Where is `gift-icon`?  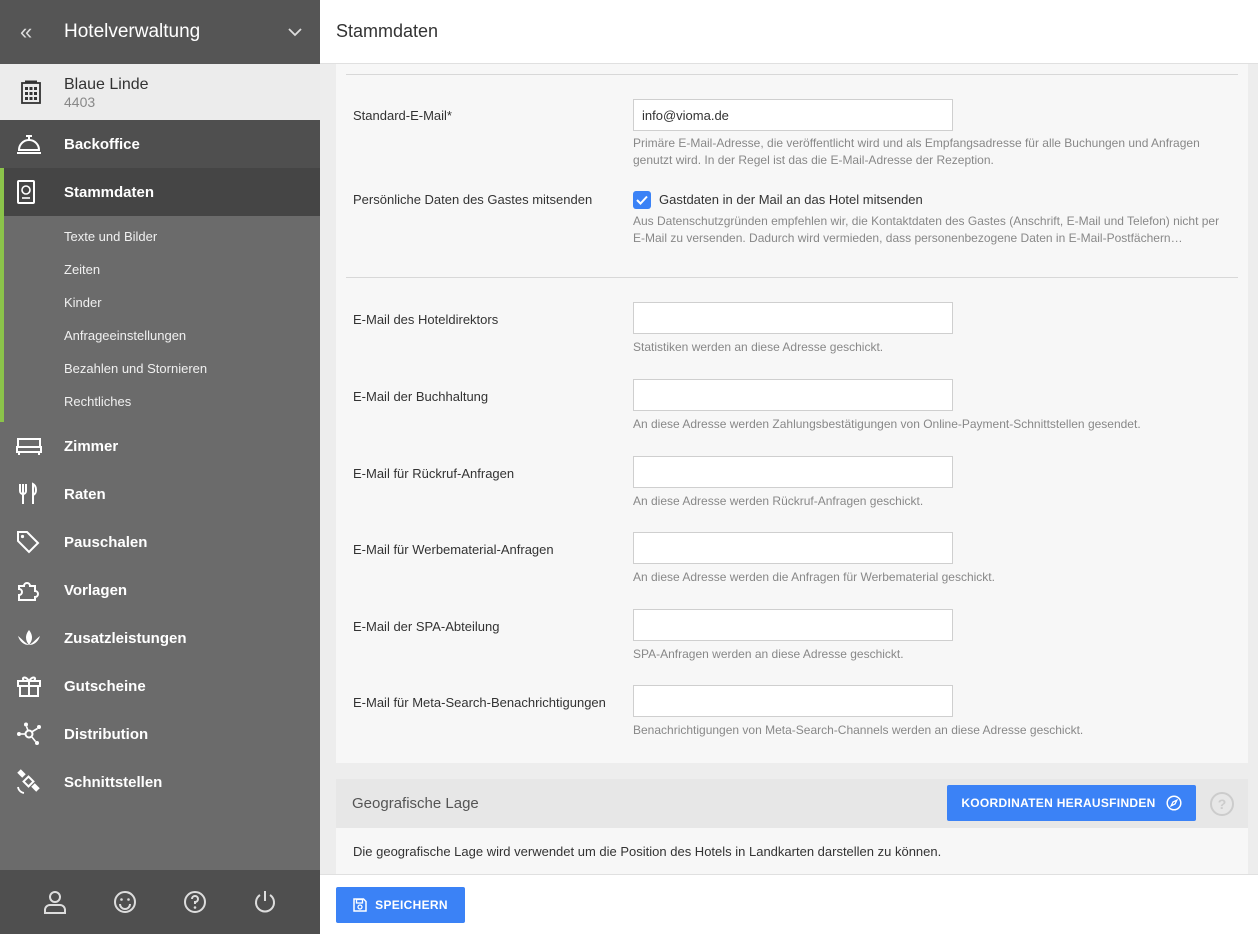
gift-icon is located at coordinates (40, 686).